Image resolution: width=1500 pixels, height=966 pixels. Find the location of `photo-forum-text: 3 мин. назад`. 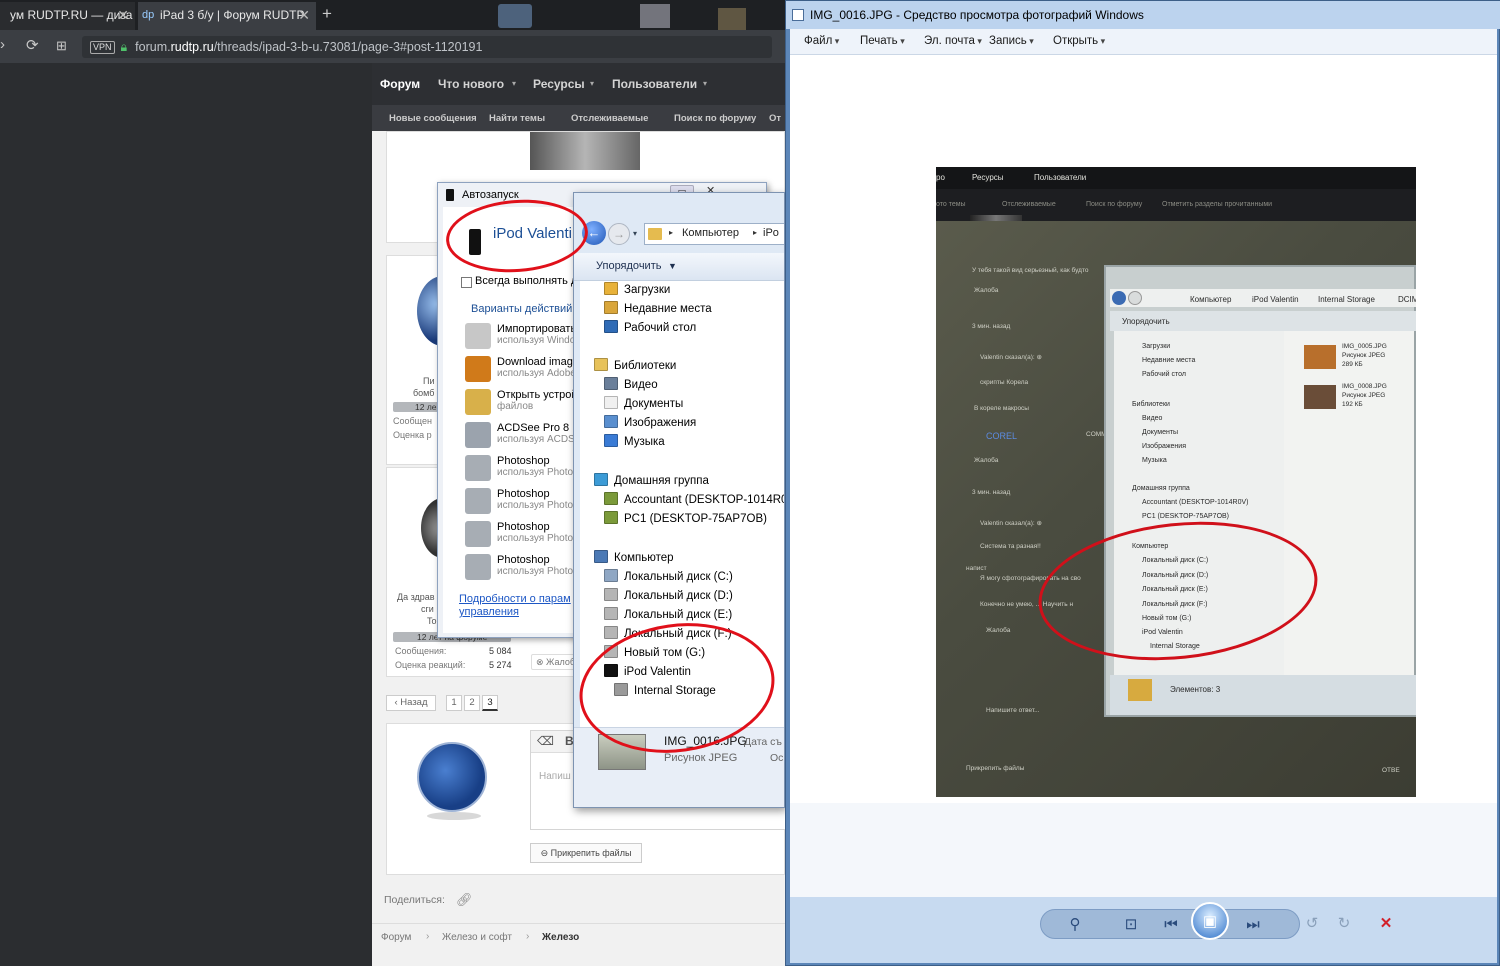

photo-forum-text: 3 мин. назад is located at coordinates (991, 492).